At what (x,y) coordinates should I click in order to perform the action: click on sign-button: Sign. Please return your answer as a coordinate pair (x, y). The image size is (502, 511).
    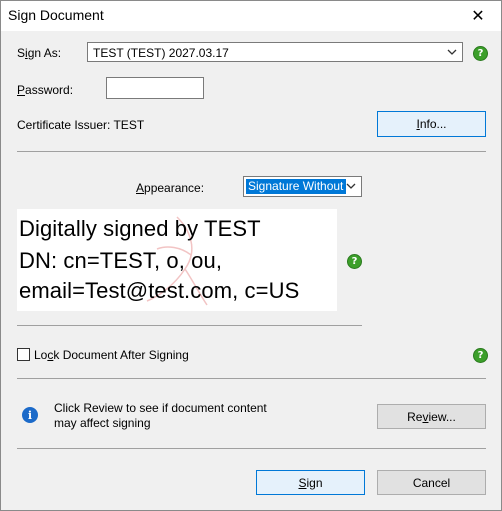
    Looking at the image, I should click on (310, 482).